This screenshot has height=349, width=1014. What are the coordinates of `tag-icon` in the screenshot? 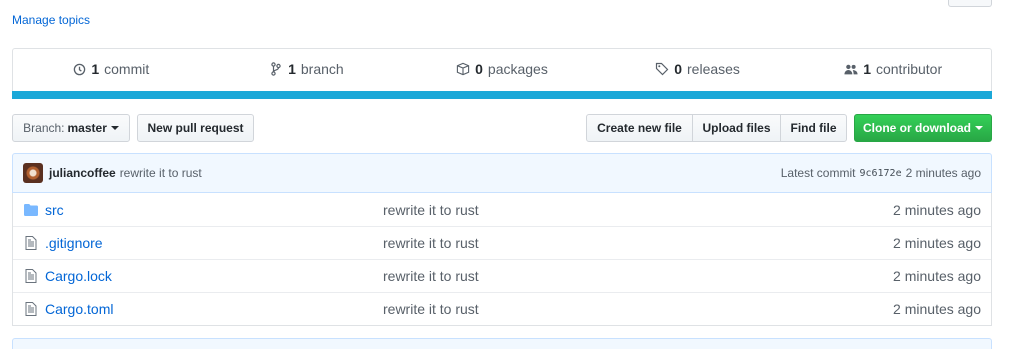 It's located at (662, 69).